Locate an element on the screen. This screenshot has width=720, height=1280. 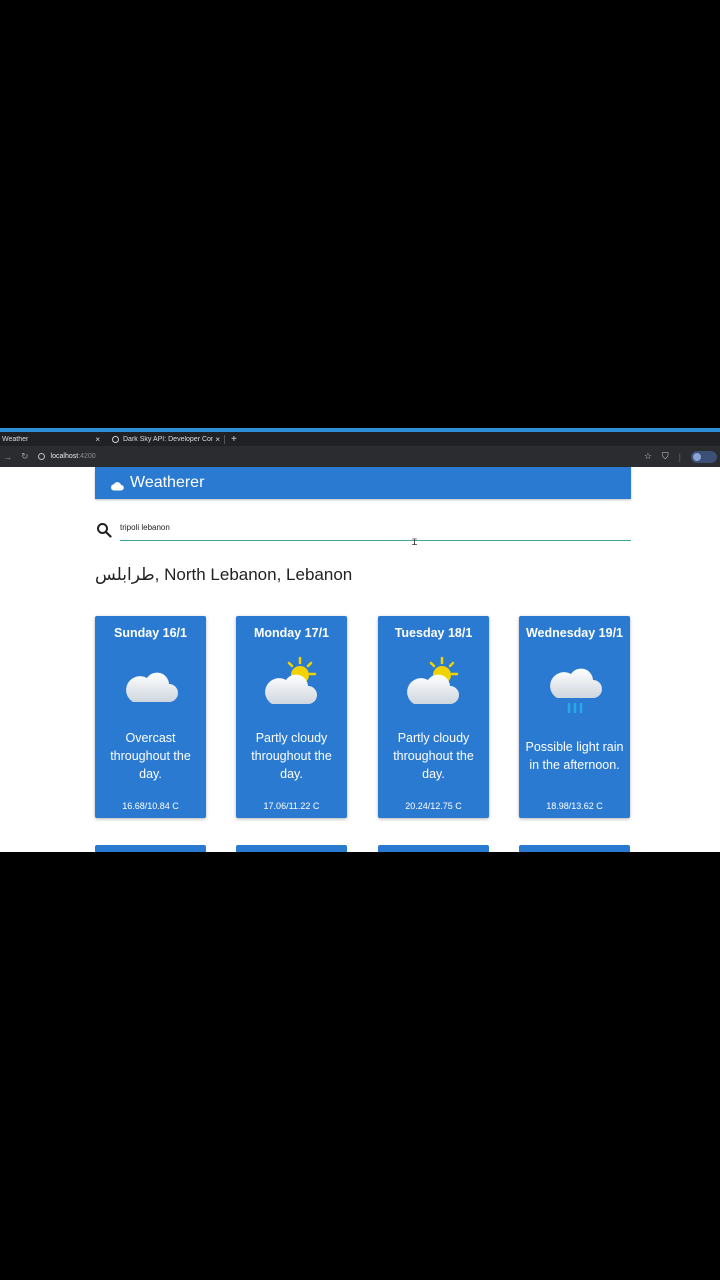
tab-weather: Weather × is located at coordinates (52, 439).